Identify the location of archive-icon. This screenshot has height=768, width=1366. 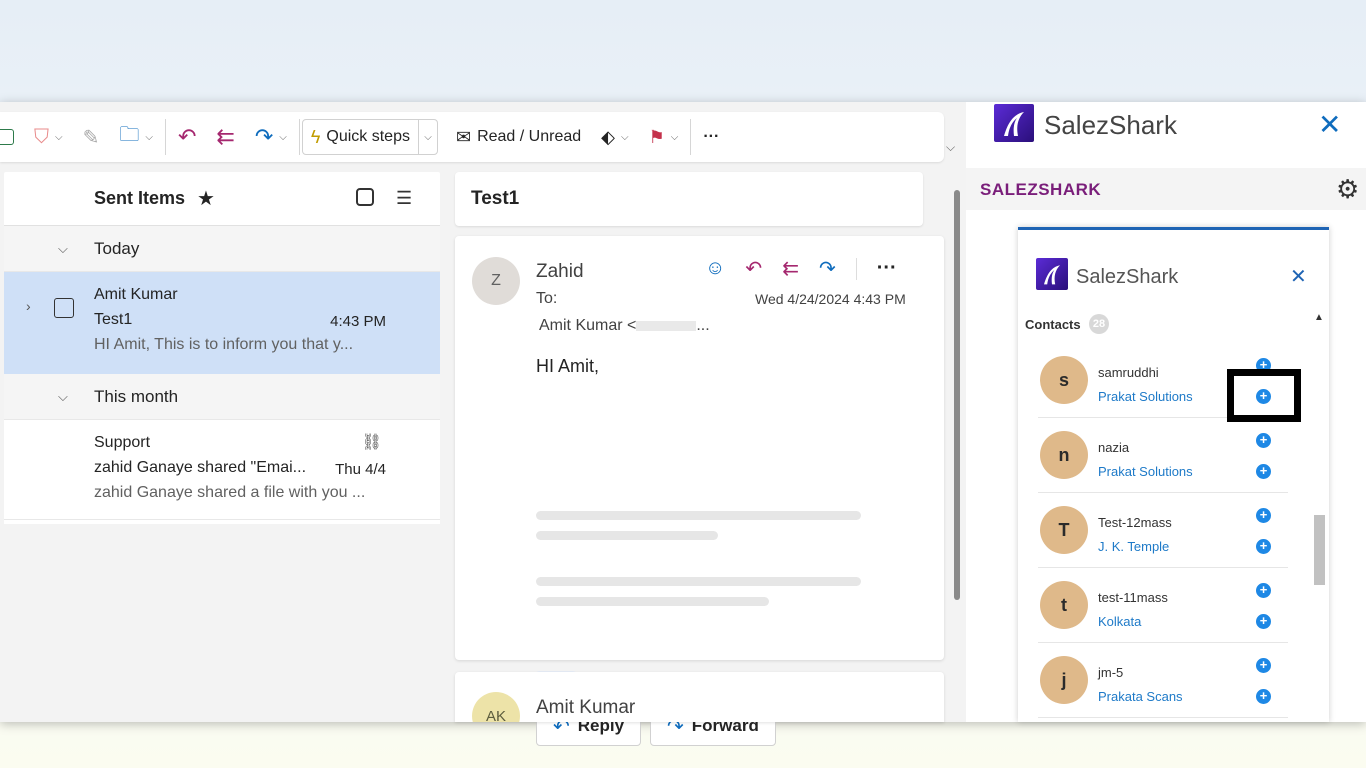
(7, 137).